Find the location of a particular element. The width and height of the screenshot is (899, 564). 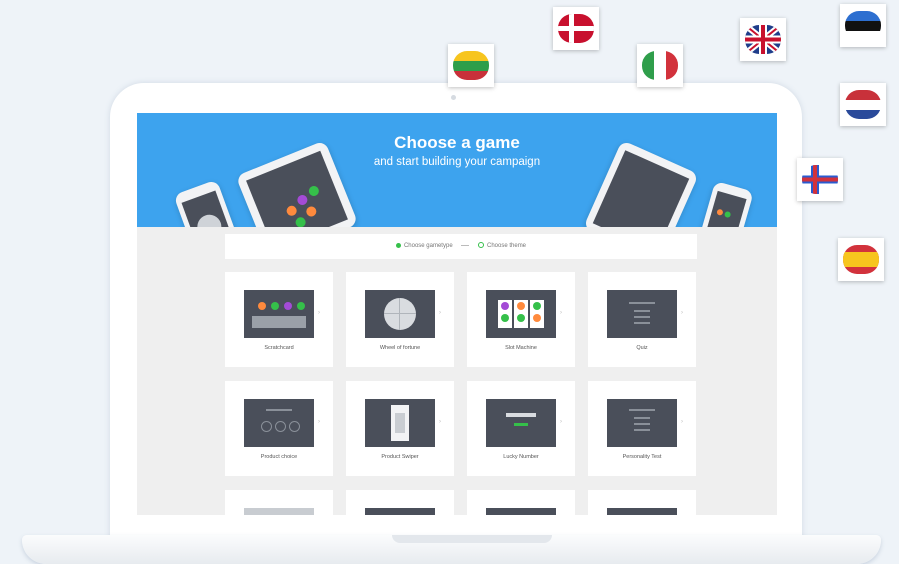

game-card-slot-machine: › Slot Machine is located at coordinates (521, 319).